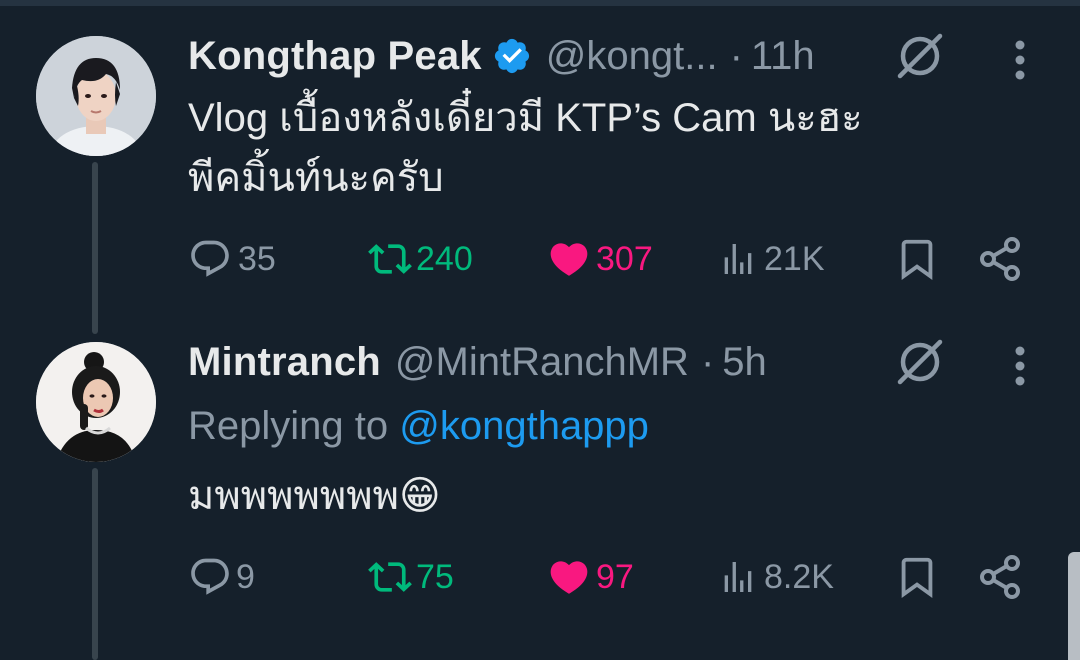 The height and width of the screenshot is (660, 1080). Describe the element at coordinates (542, 362) in the screenshot. I see `handle: @MintRanchMR` at that location.